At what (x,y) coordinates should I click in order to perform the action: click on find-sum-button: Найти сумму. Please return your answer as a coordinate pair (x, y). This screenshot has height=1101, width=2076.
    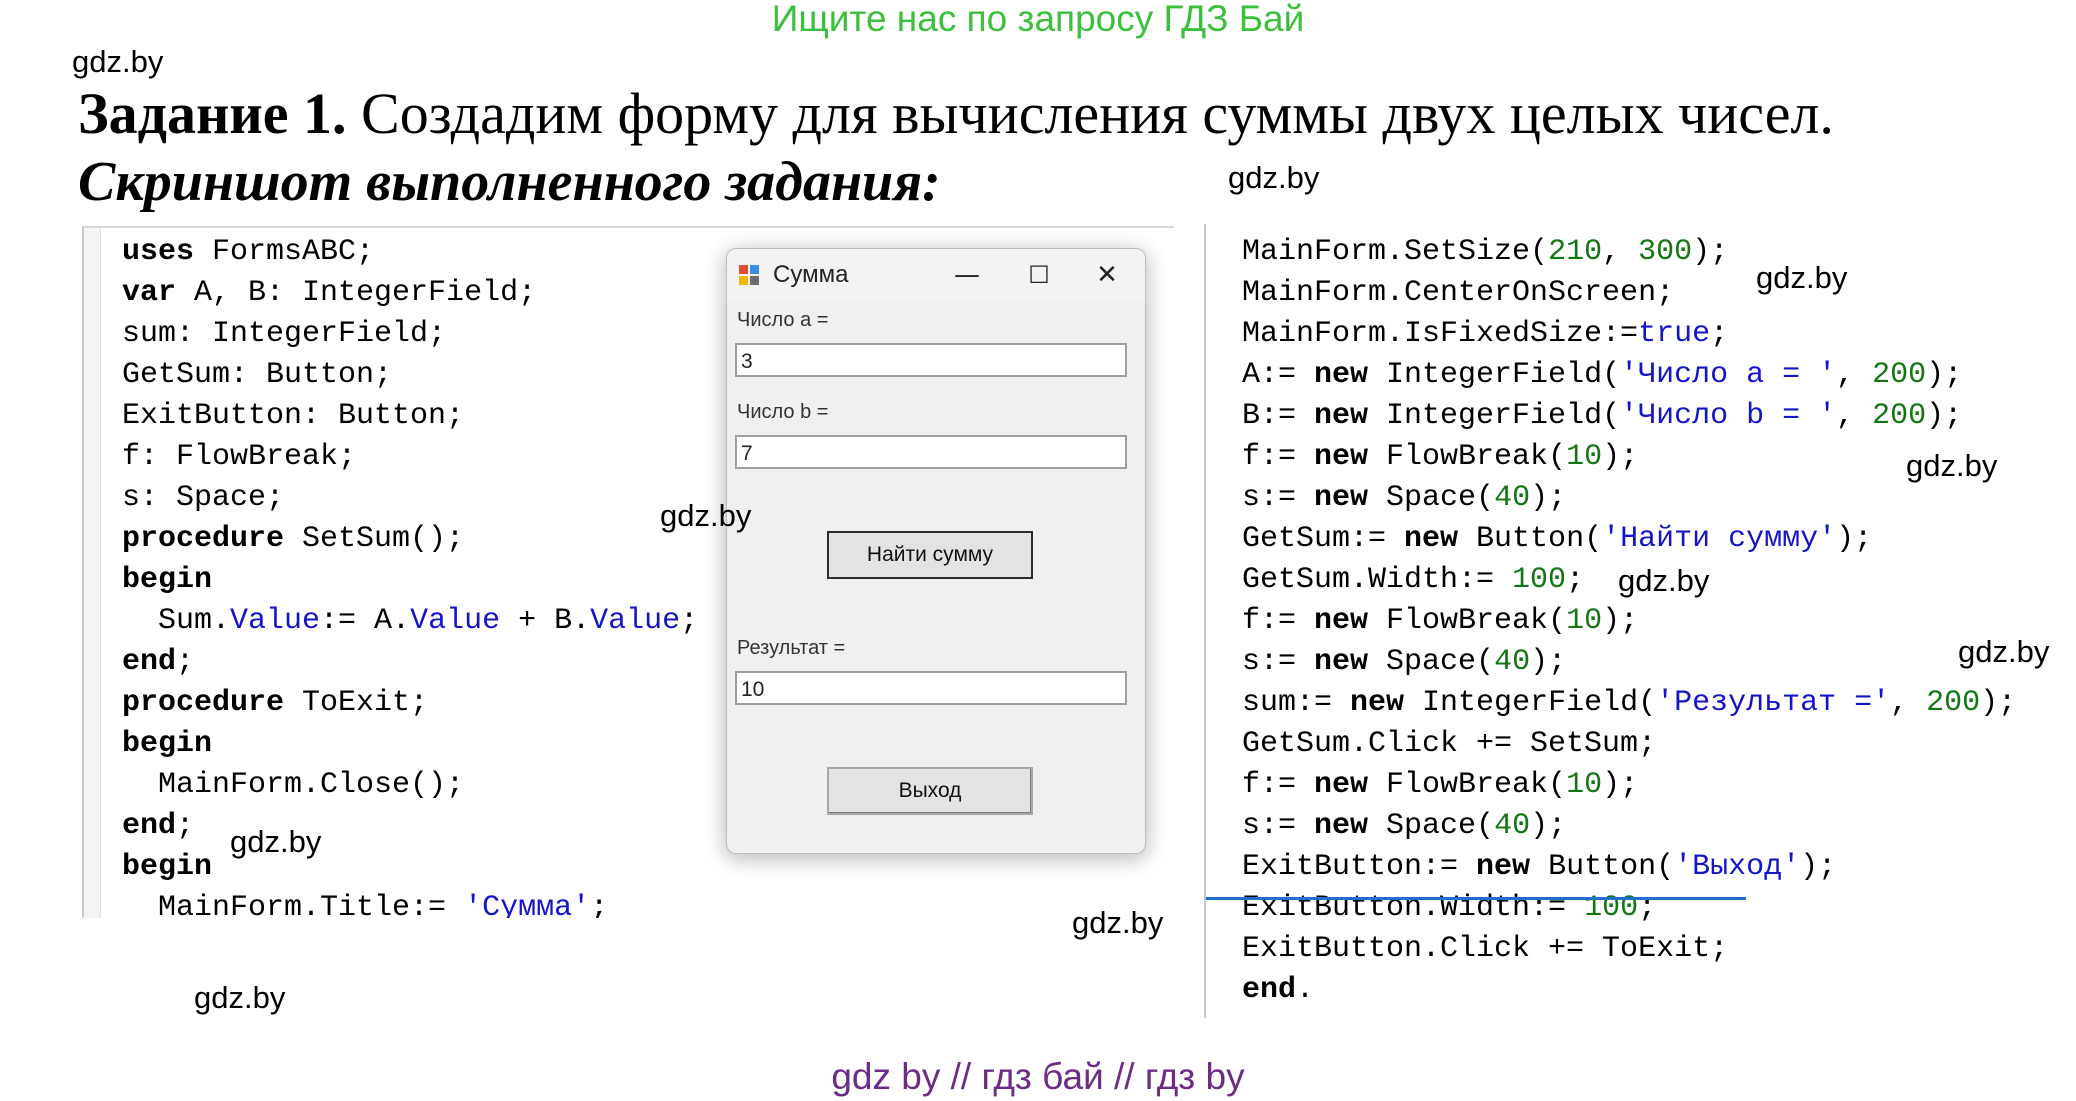
    Looking at the image, I should click on (930, 555).